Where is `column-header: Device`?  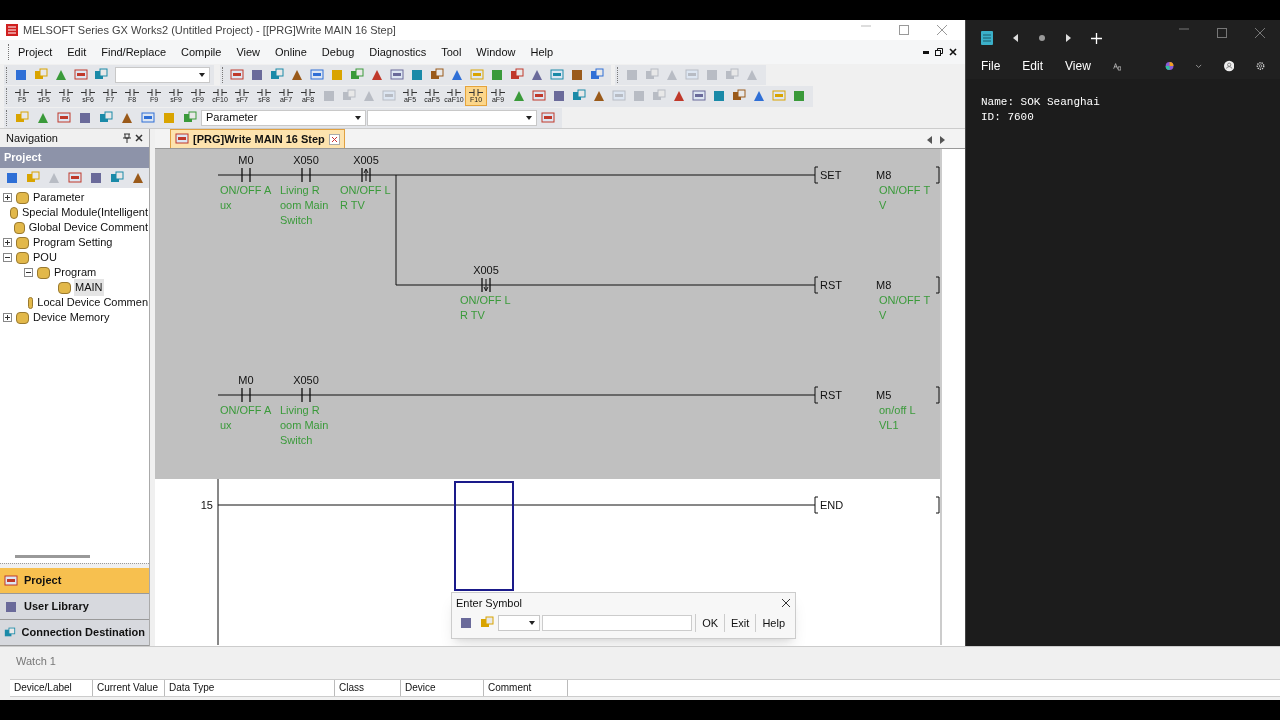
column-header: Device is located at coordinates (442, 687).